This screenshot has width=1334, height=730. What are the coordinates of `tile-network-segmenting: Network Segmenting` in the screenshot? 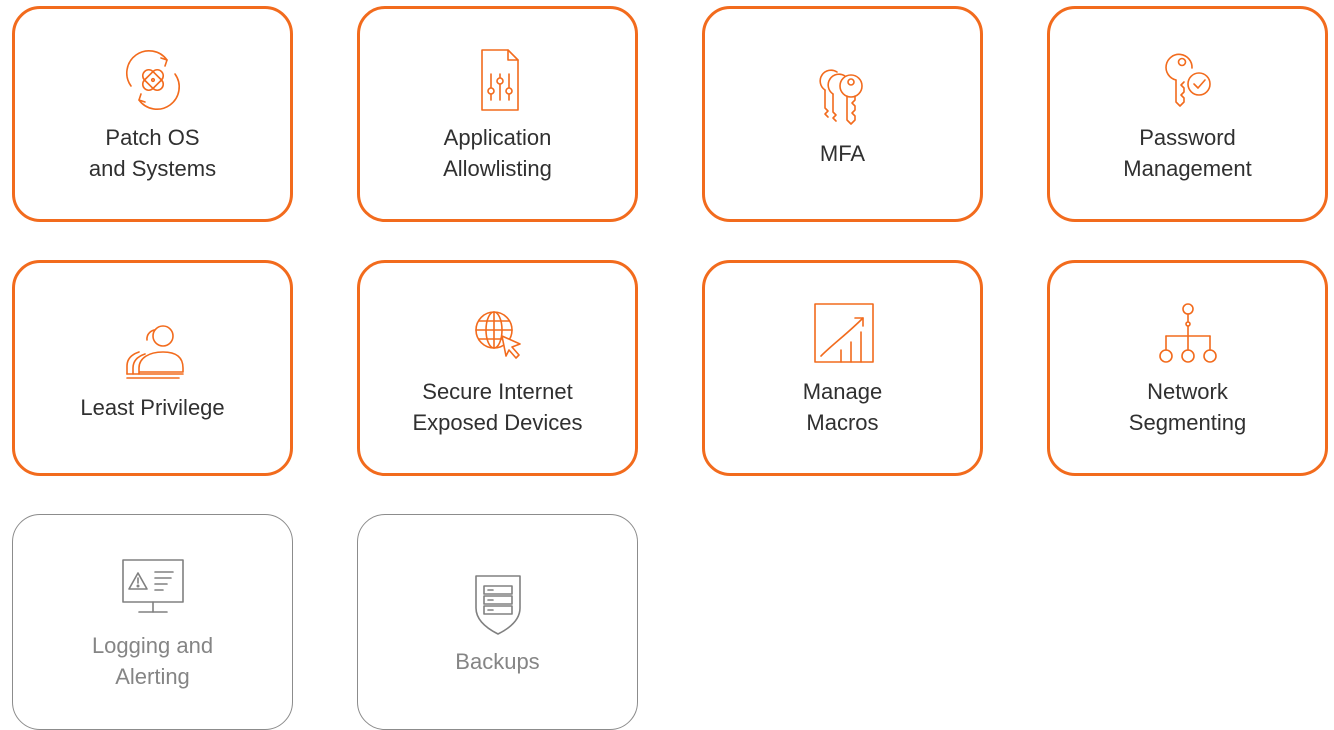 It's located at (1187, 368).